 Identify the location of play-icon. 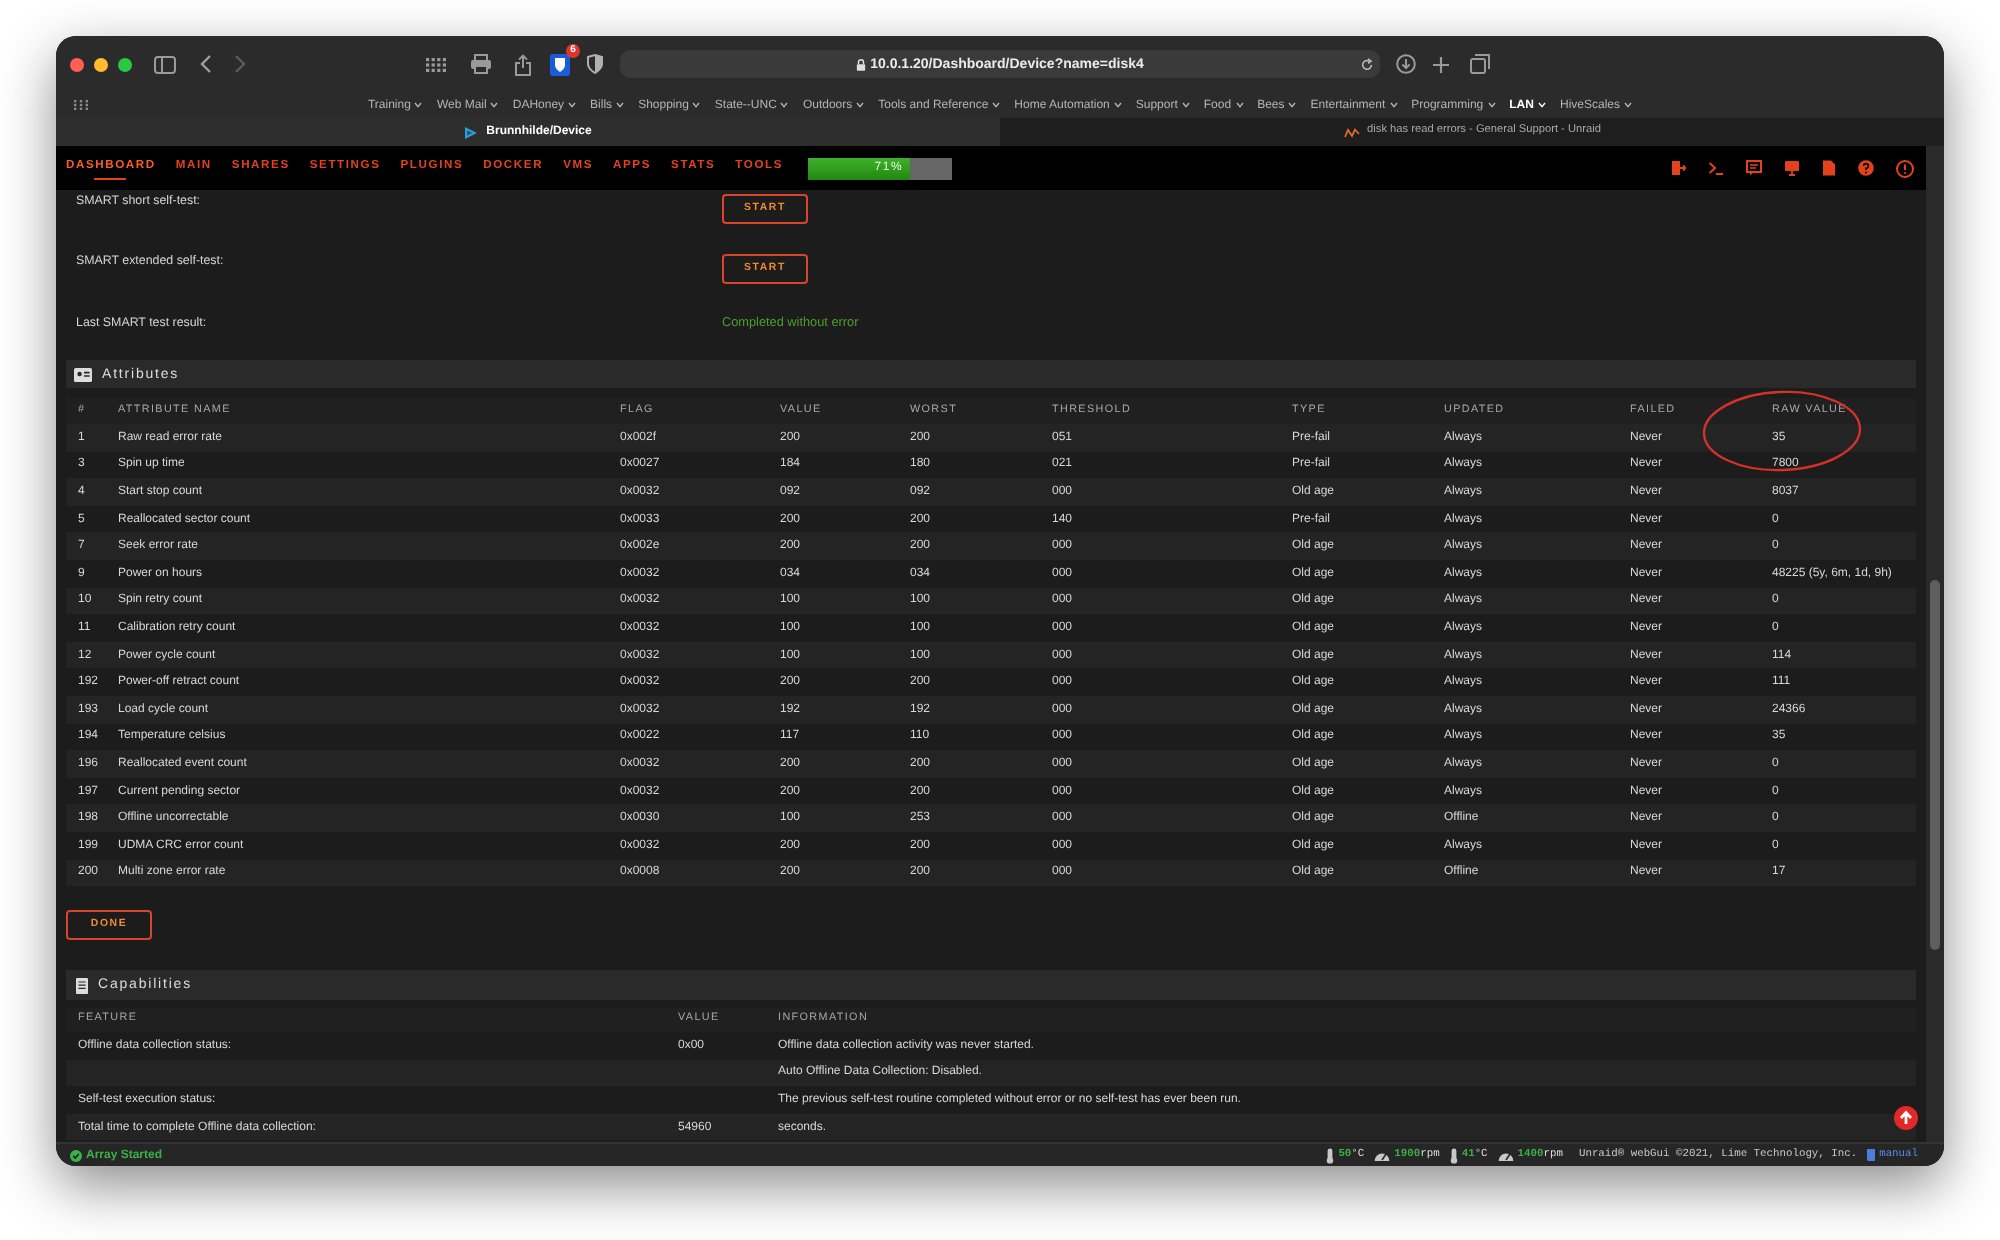
(471, 132).